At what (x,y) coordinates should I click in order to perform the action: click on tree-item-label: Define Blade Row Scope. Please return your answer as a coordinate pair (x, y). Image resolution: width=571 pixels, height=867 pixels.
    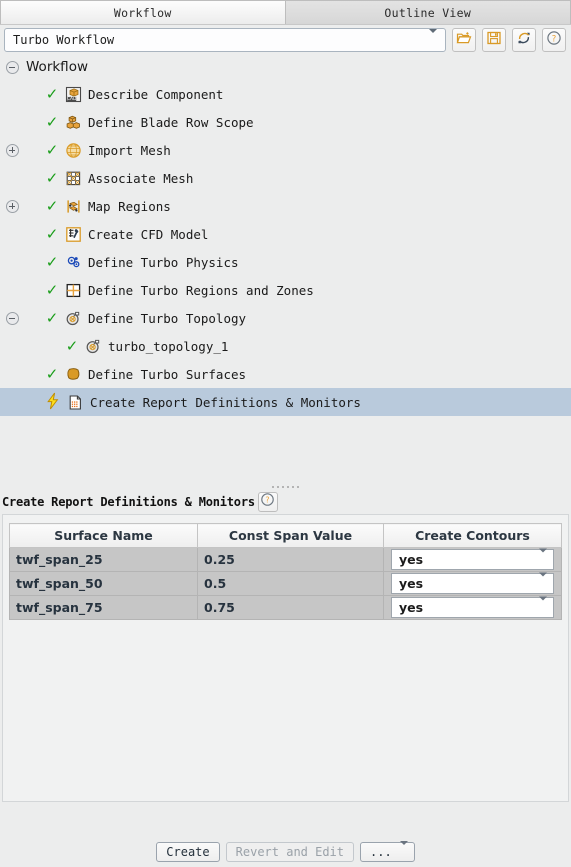
    Looking at the image, I should click on (171, 122).